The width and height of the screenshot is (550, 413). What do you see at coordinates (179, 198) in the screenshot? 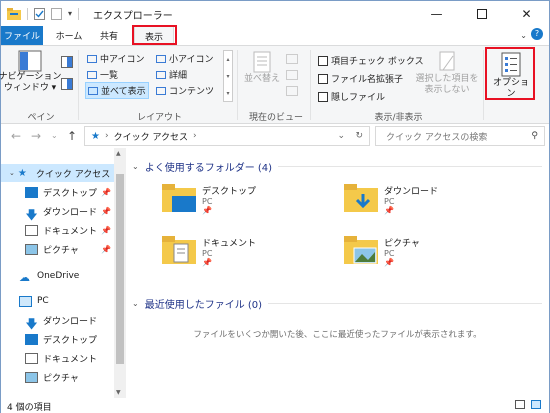
I see `desktop-folder-icon` at bounding box center [179, 198].